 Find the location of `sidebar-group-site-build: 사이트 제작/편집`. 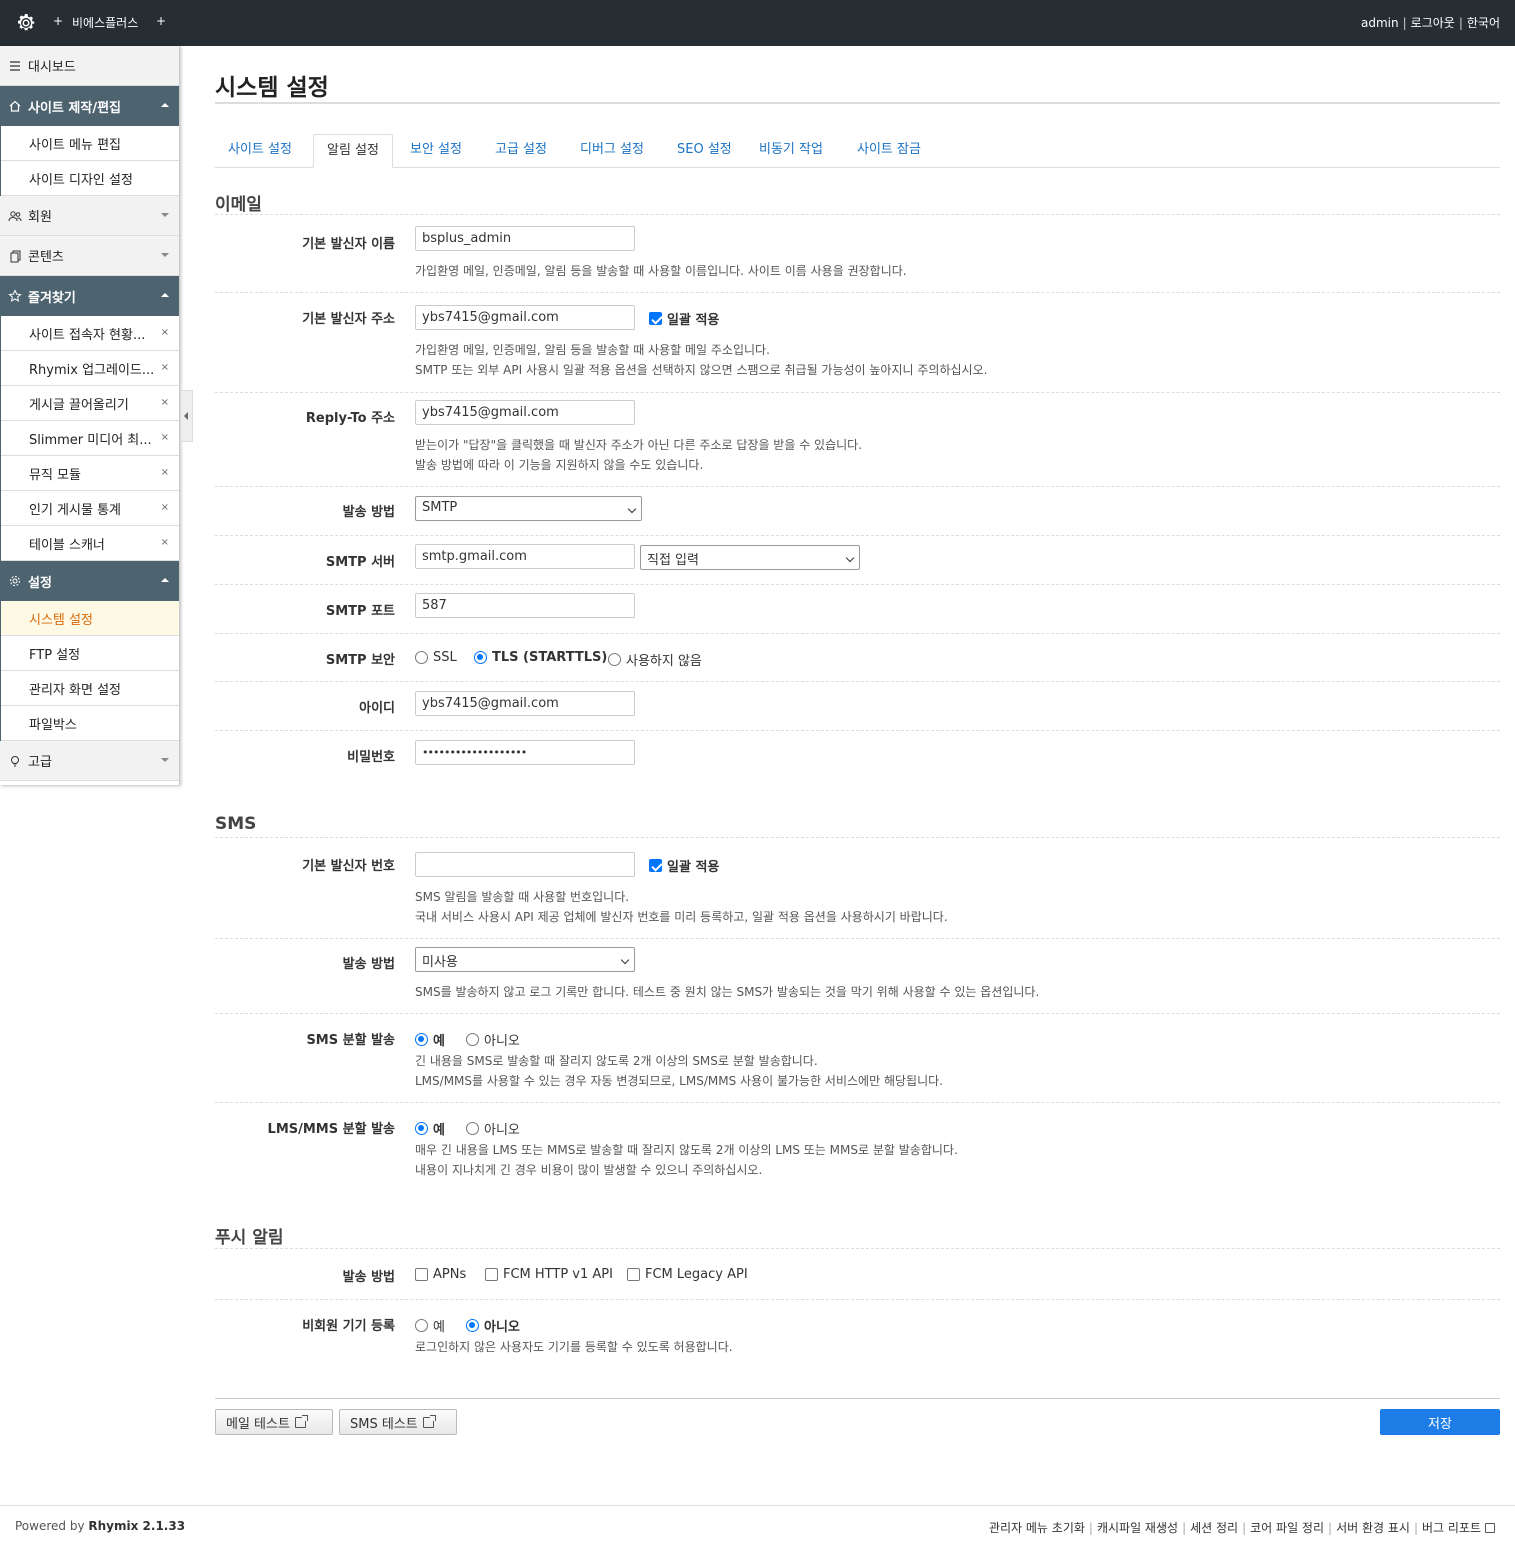

sidebar-group-site-build: 사이트 제작/편집 is located at coordinates (89, 106).